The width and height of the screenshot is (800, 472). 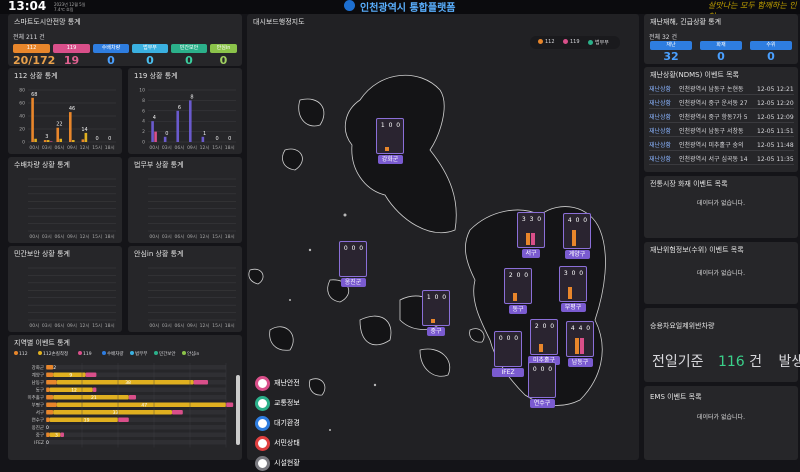 What do you see at coordinates (711, 89) in the screenshot?
I see `event-text: 인천광역시 남동구 논현동` at bounding box center [711, 89].